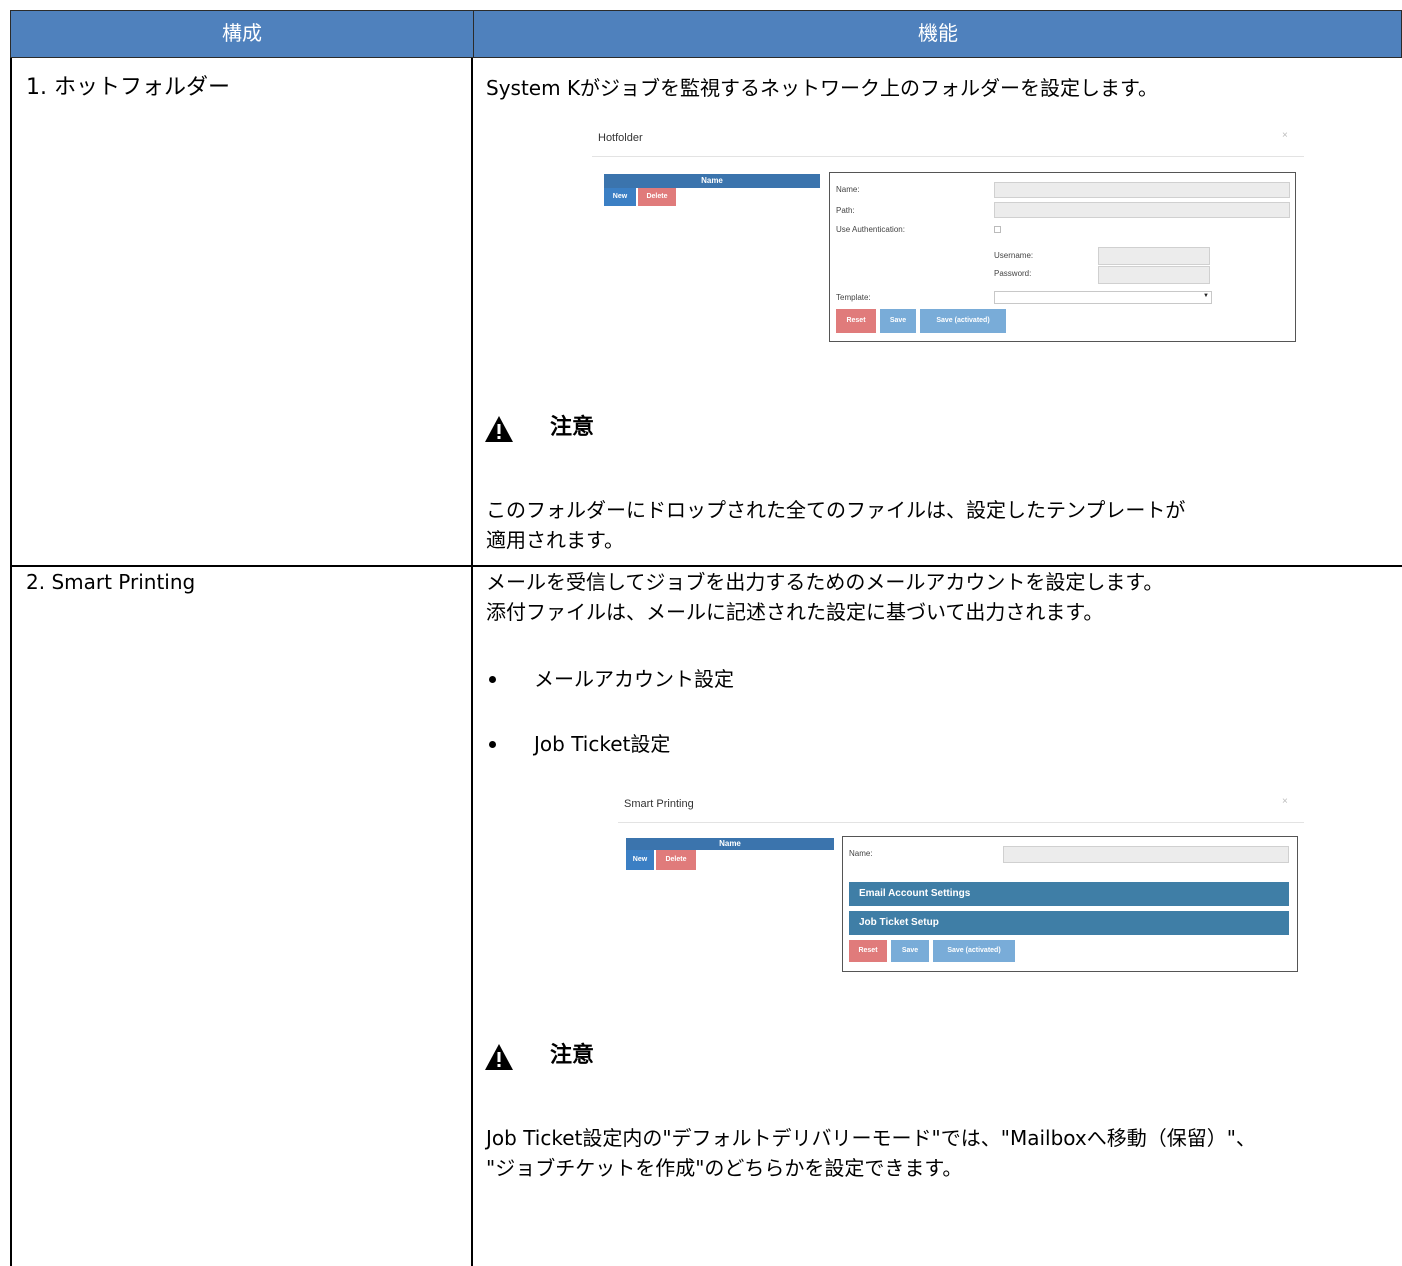 The image size is (1402, 1266). Describe the element at coordinates (620, 138) in the screenshot. I see `hotfolder-dialog-title: Hotfolder` at that location.